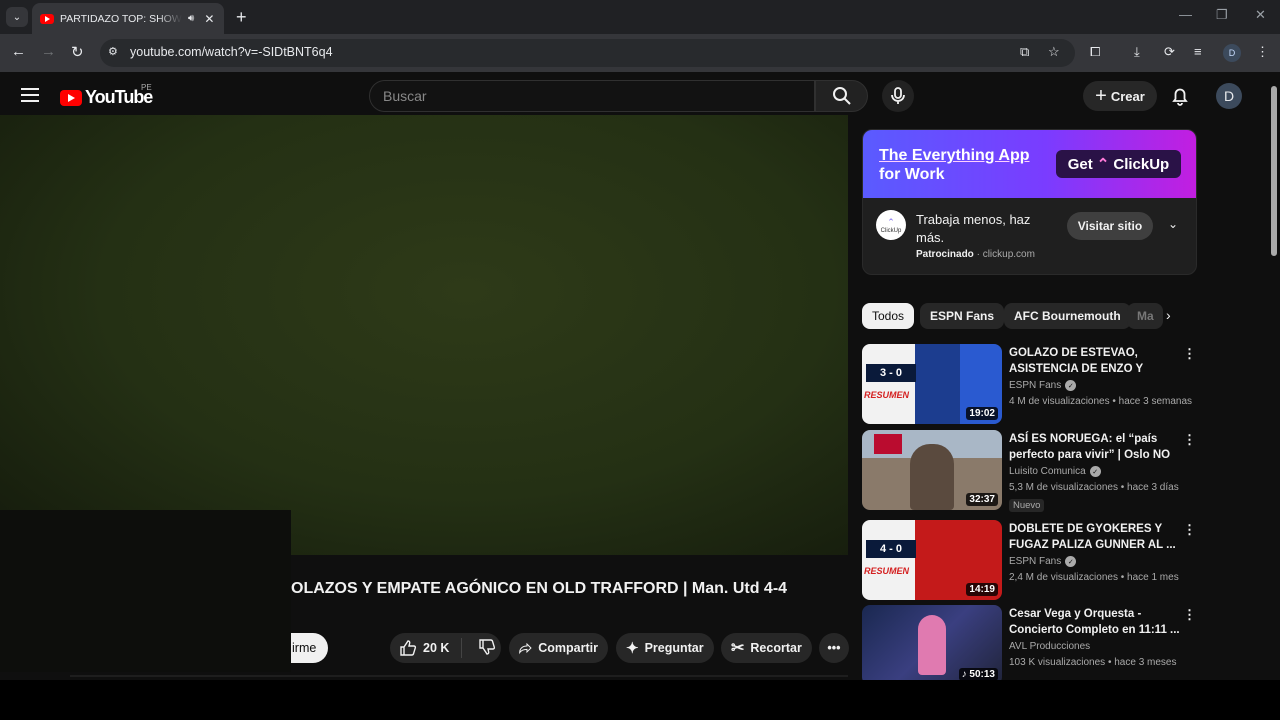  Describe the element at coordinates (1274, 171) in the screenshot. I see `scrollbar-thumb` at that location.